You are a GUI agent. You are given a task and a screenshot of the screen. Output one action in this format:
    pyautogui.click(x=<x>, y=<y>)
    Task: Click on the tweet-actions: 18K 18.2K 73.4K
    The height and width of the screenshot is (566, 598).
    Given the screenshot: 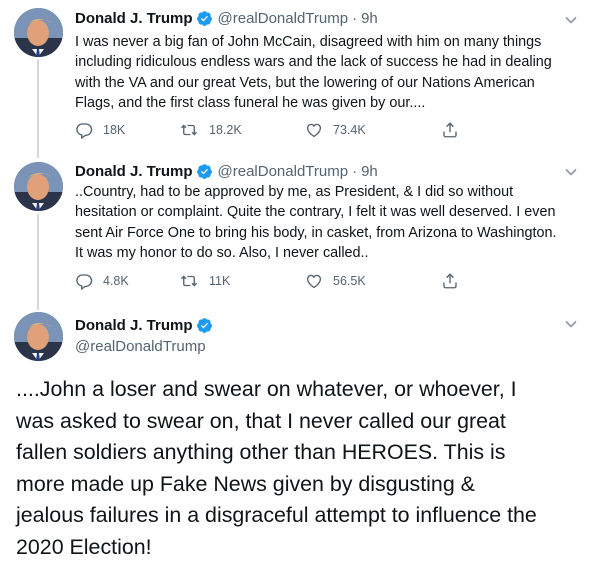 What is the action you would take?
    pyautogui.click(x=290, y=130)
    